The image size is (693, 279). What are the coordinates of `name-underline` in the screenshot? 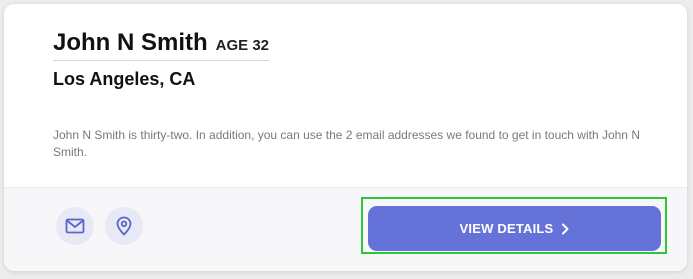 It's located at (161, 60).